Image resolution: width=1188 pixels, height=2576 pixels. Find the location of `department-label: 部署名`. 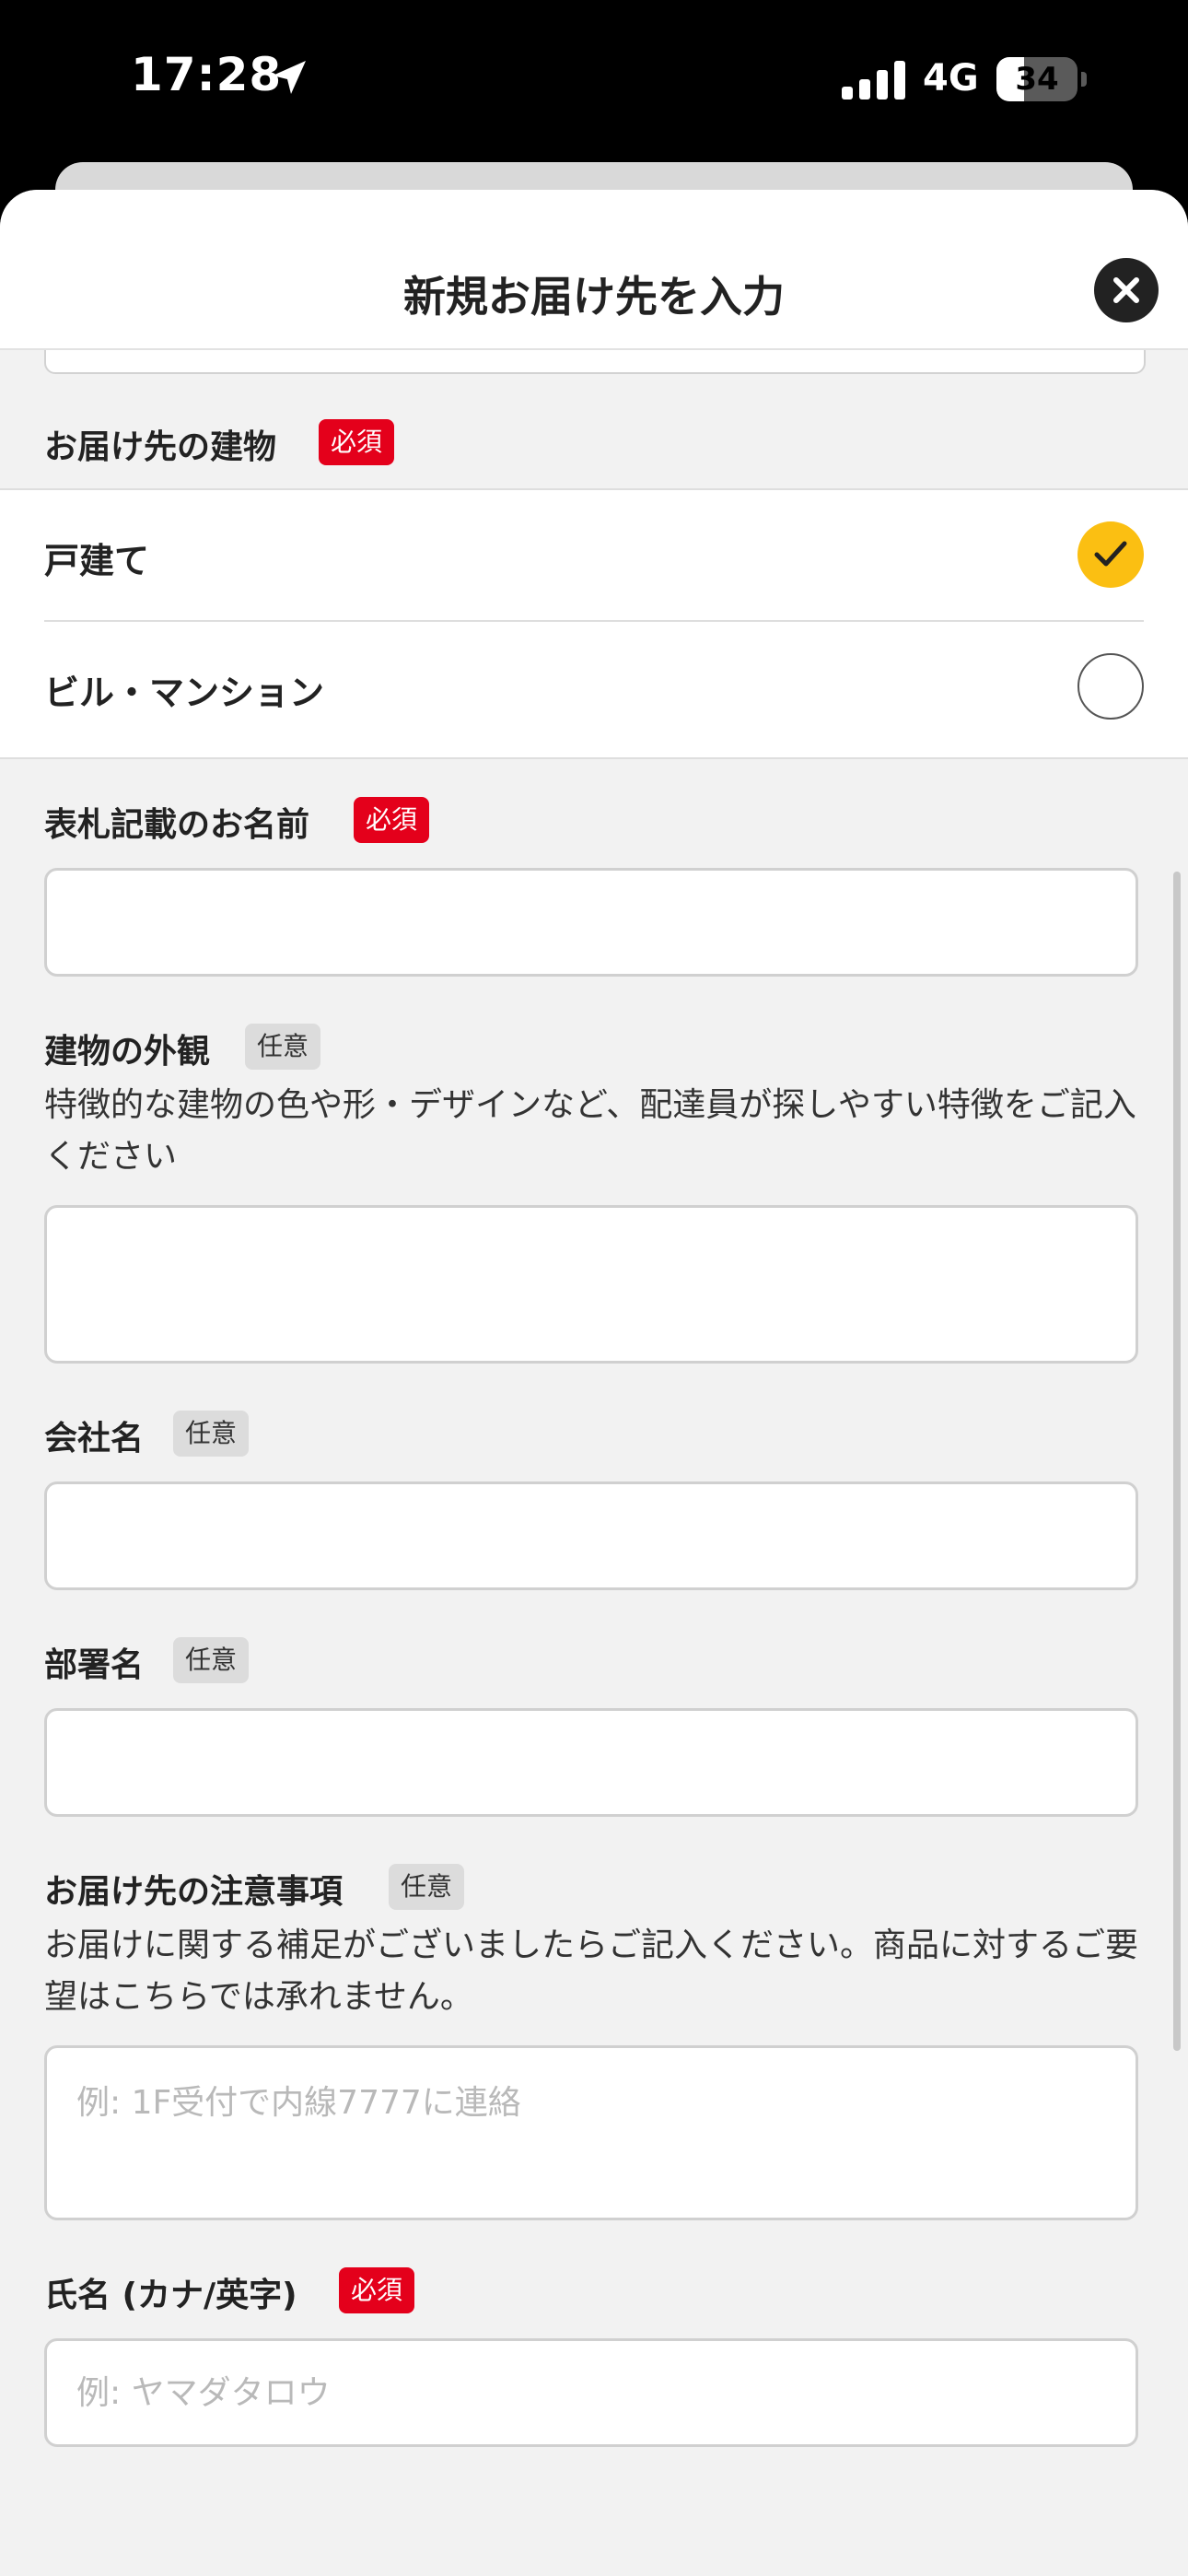

department-label: 部署名 is located at coordinates (94, 1665).